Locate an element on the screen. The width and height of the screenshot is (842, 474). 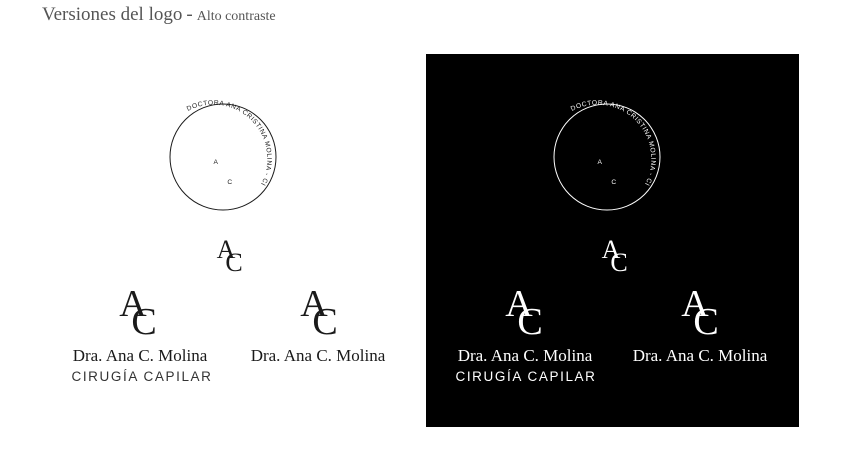
logo-monogram-full-light: A C is located at coordinates (137, 313).